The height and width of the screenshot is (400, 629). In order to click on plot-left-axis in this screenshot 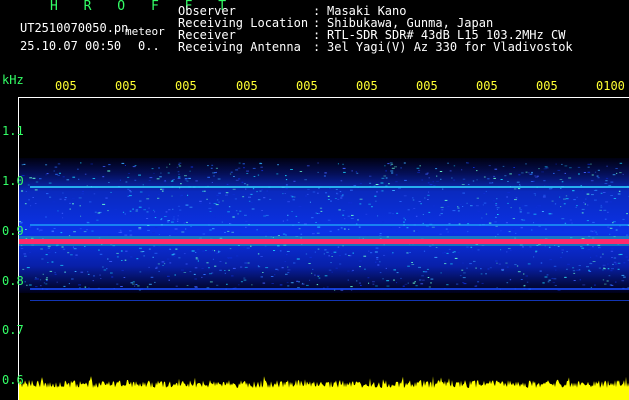, I will do `click(18, 248)`.